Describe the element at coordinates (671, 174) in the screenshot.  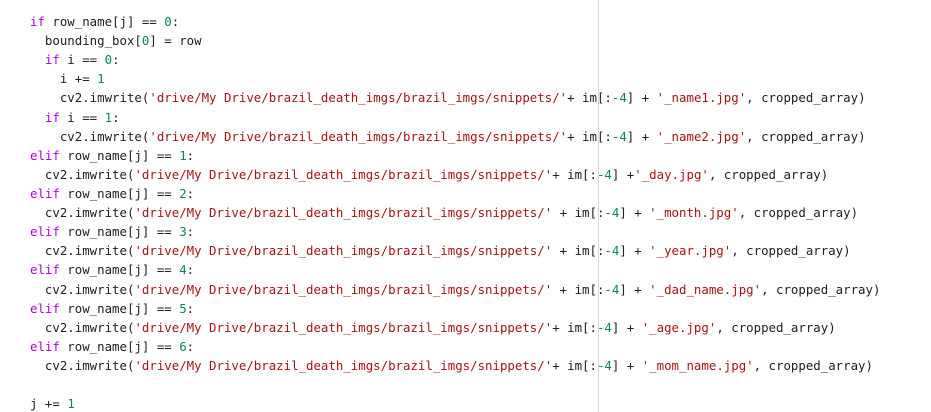
I see `string-token: '_day.jpg'` at that location.